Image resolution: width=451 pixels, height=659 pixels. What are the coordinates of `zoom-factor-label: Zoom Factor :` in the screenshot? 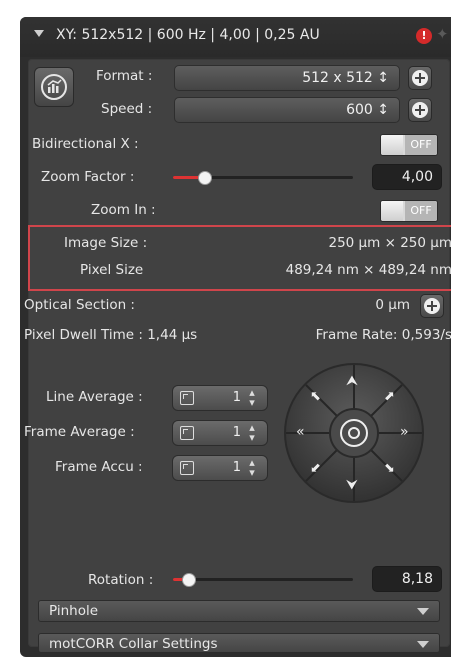 It's located at (88, 177).